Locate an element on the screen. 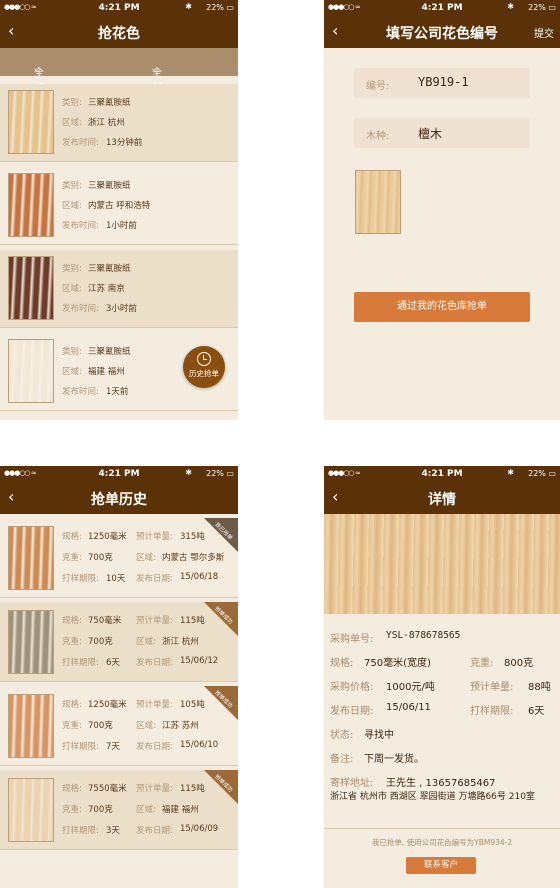 The width and height of the screenshot is (560, 888). list-item: 类别: 三聚氰胺纸 区域: 浙江 杭州 发布时间: 13分钟前 is located at coordinates (119, 123).